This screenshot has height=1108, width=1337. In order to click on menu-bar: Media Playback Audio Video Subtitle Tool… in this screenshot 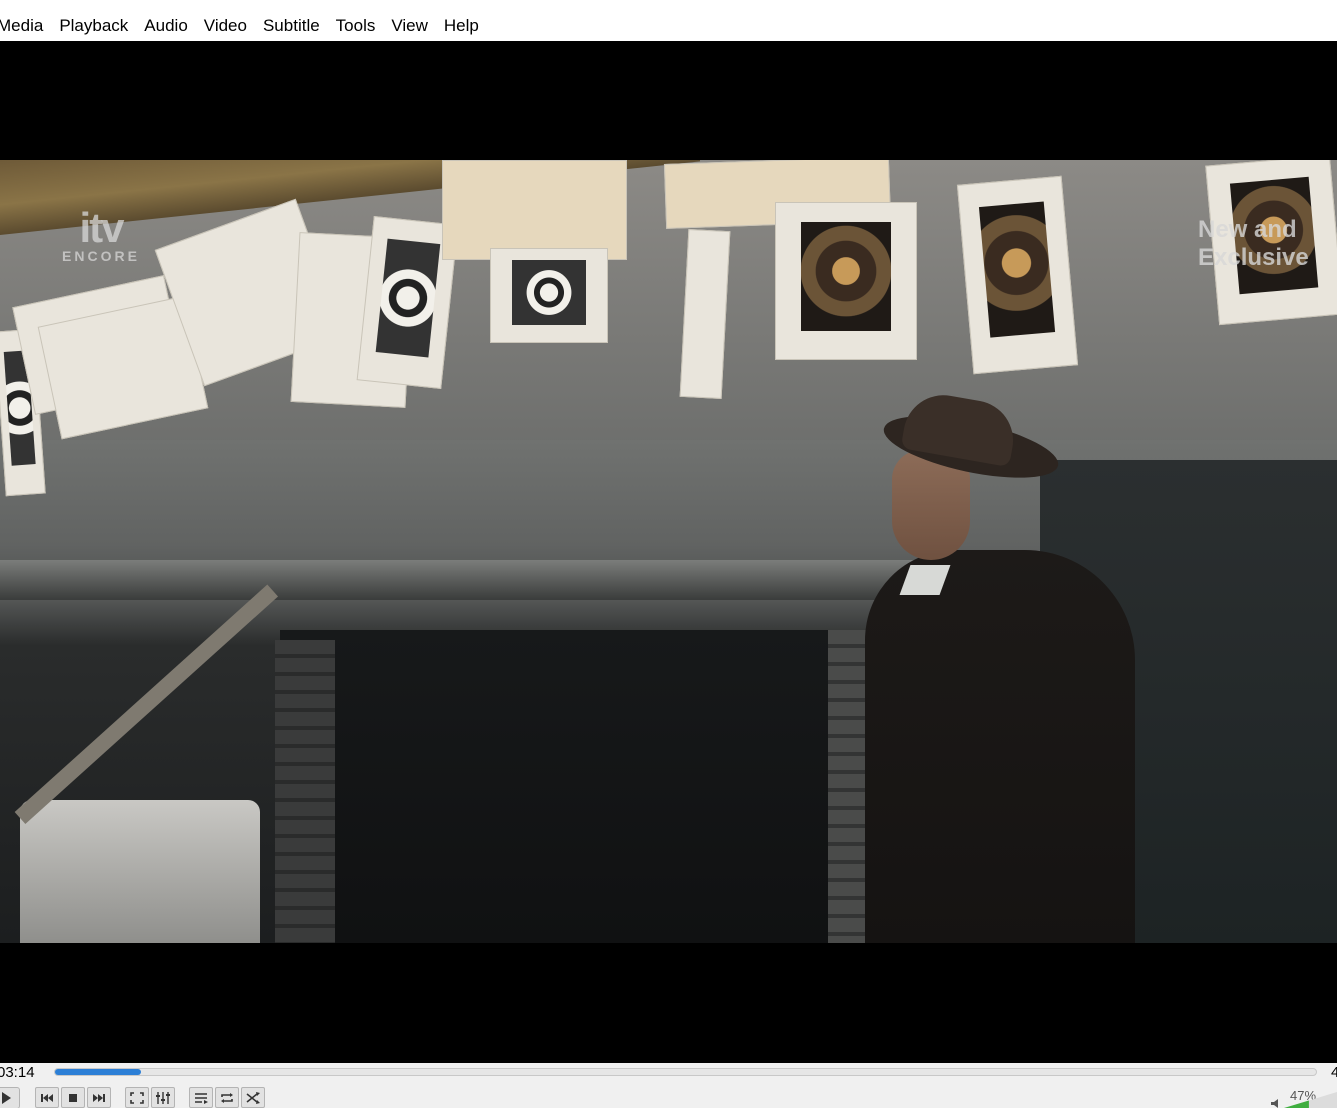, I will do `click(668, 20)`.